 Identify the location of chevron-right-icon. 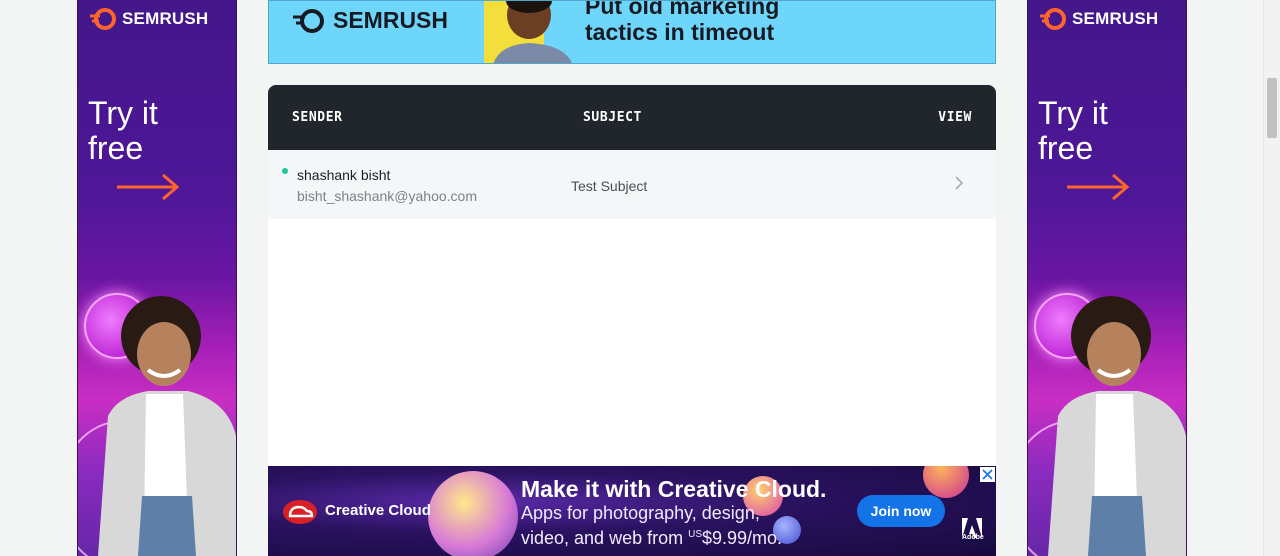
(959, 183).